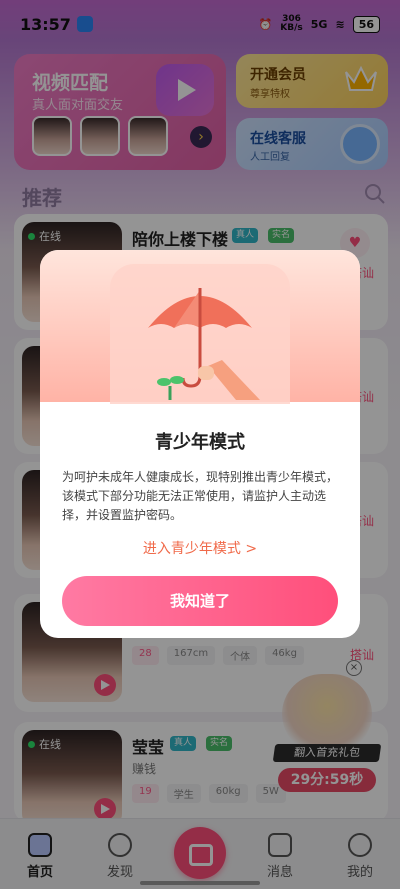 The image size is (400, 889). I want to click on acknowledge-button: 我知道了, so click(200, 601).